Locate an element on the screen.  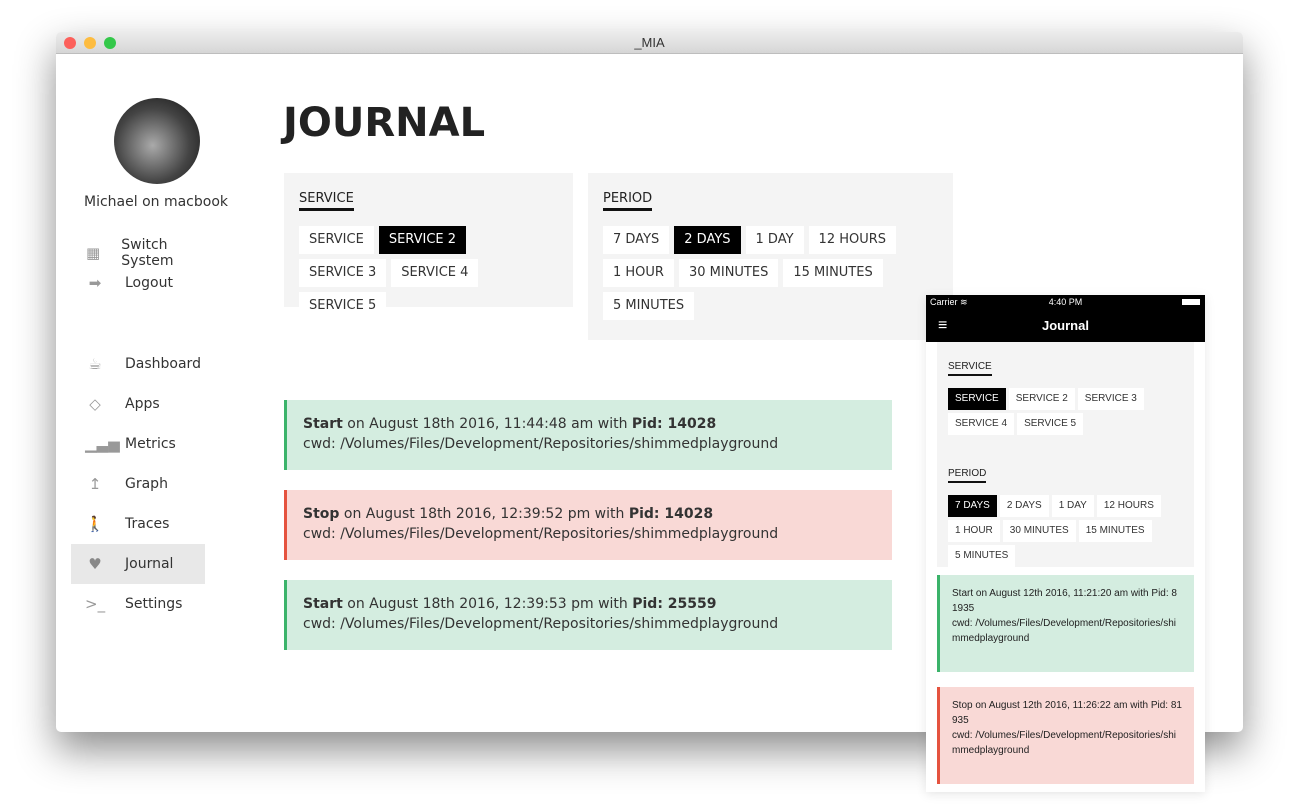
page-title: JOURNAL is located at coordinates (384, 123).